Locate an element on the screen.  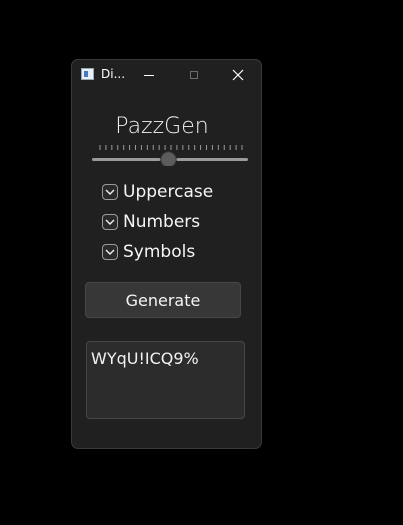
symbols-checkbox is located at coordinates (110, 252).